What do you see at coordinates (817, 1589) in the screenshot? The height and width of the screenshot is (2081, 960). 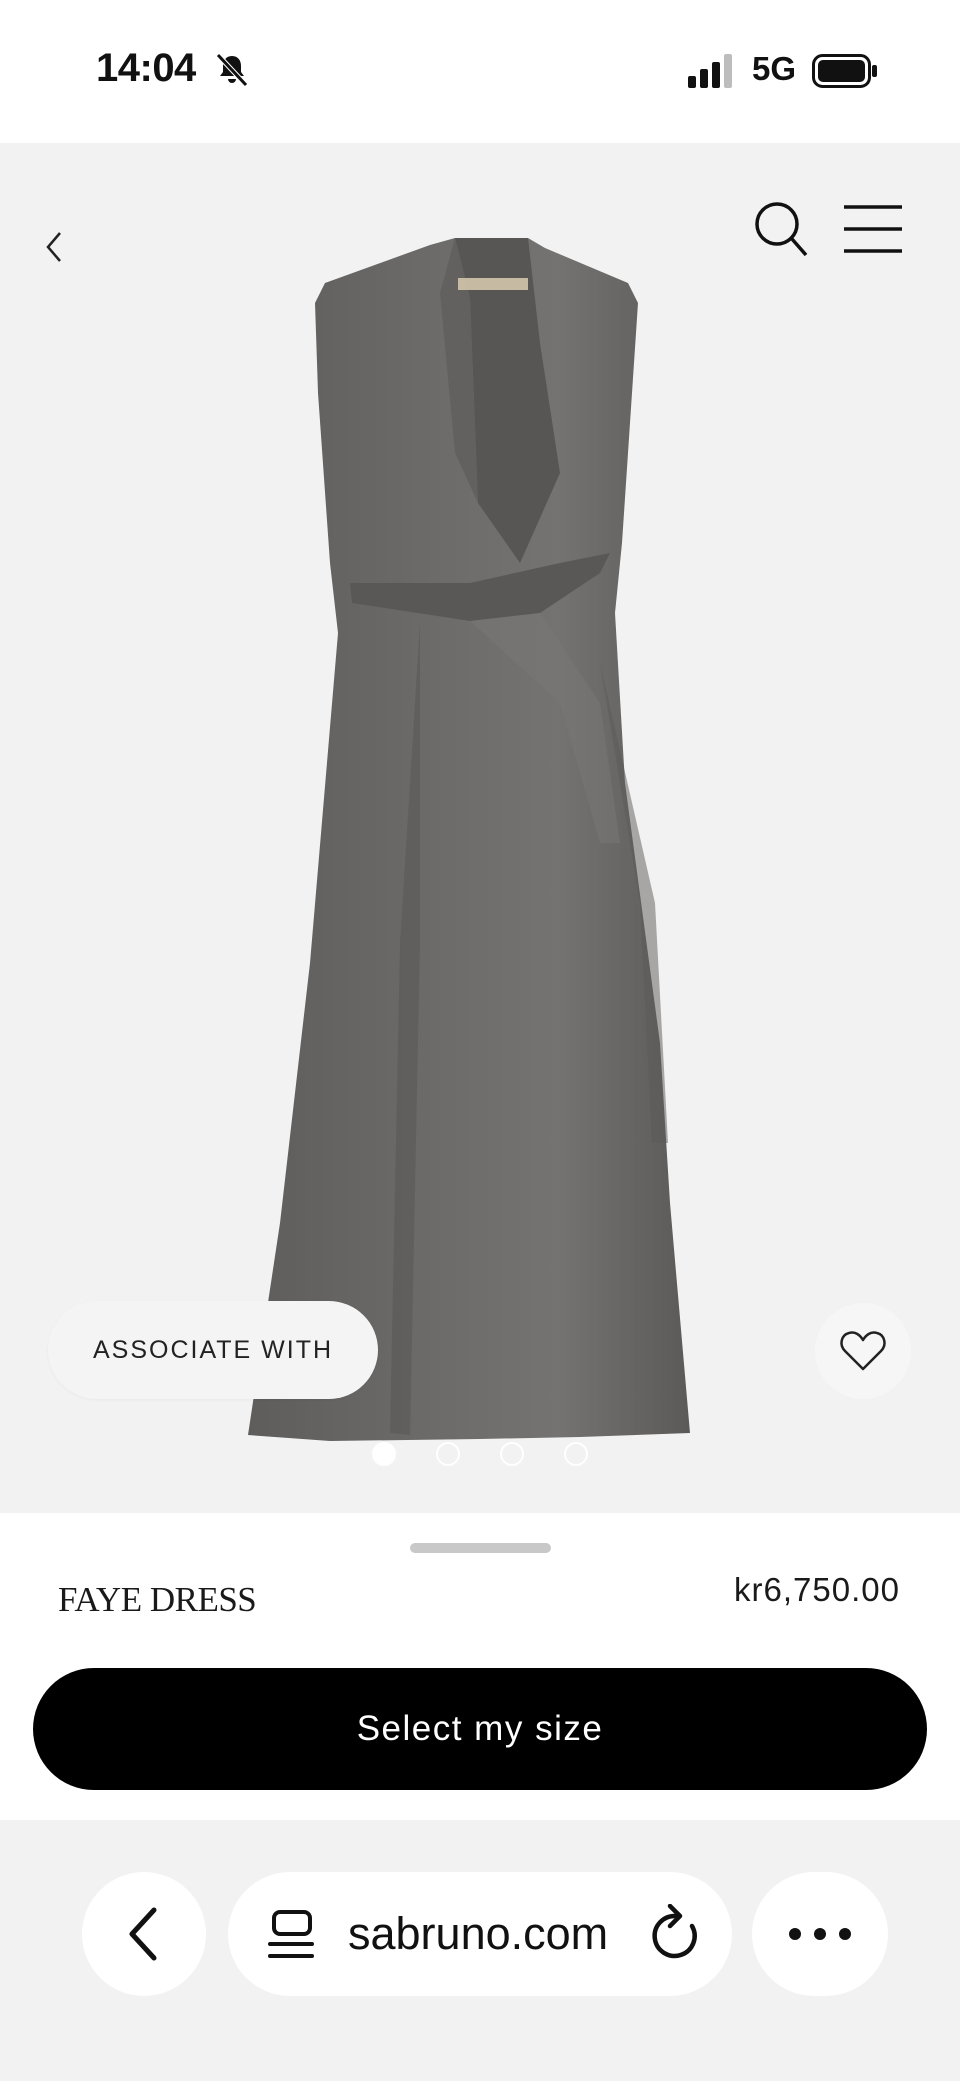 I see `product-price: kr6,750.00` at bounding box center [817, 1589].